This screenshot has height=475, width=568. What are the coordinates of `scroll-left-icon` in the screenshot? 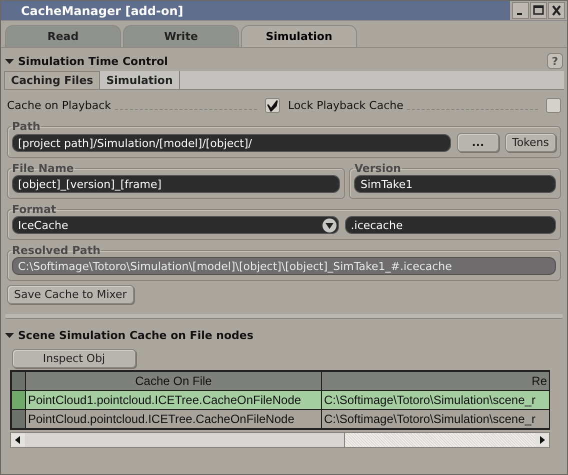 It's located at (18, 440).